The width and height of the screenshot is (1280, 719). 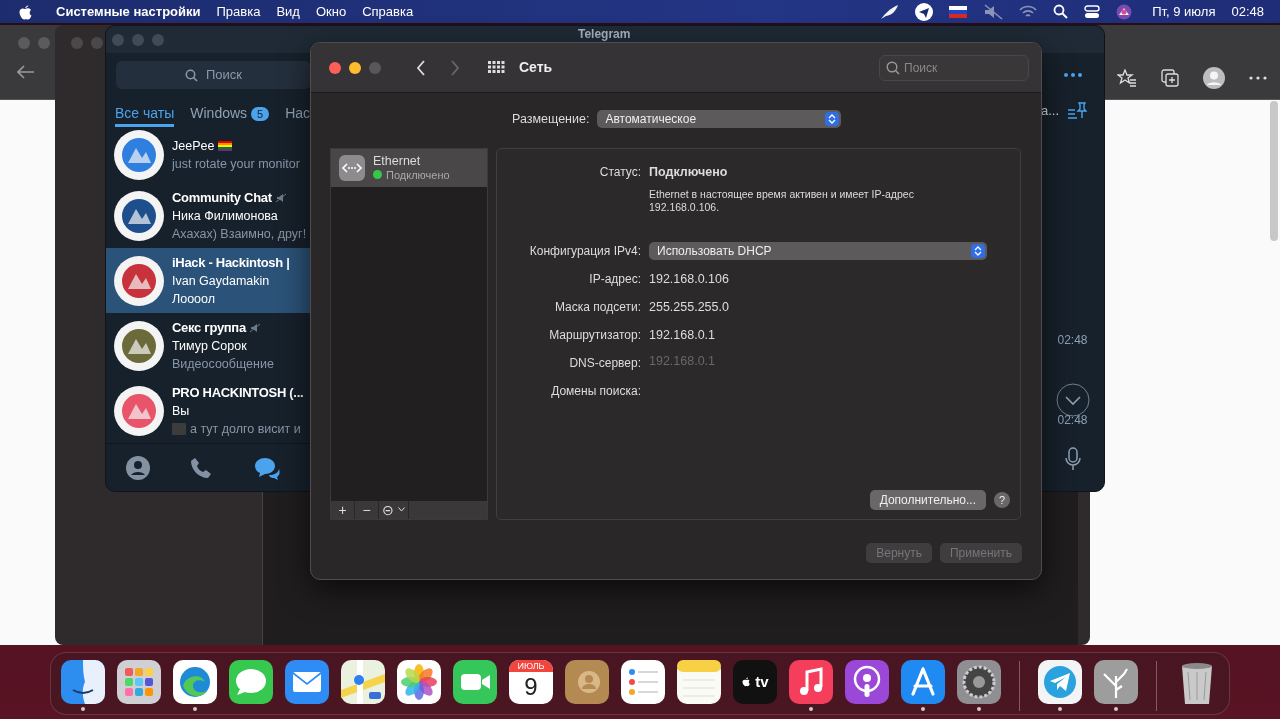 What do you see at coordinates (1116, 682) in the screenshot?
I see `tree-icon` at bounding box center [1116, 682].